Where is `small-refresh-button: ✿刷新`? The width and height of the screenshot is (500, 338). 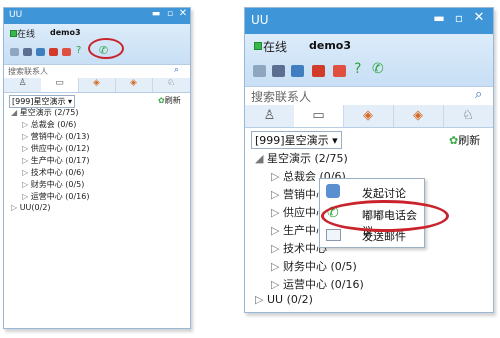 small-refresh-button: ✿刷新 is located at coordinates (169, 100).